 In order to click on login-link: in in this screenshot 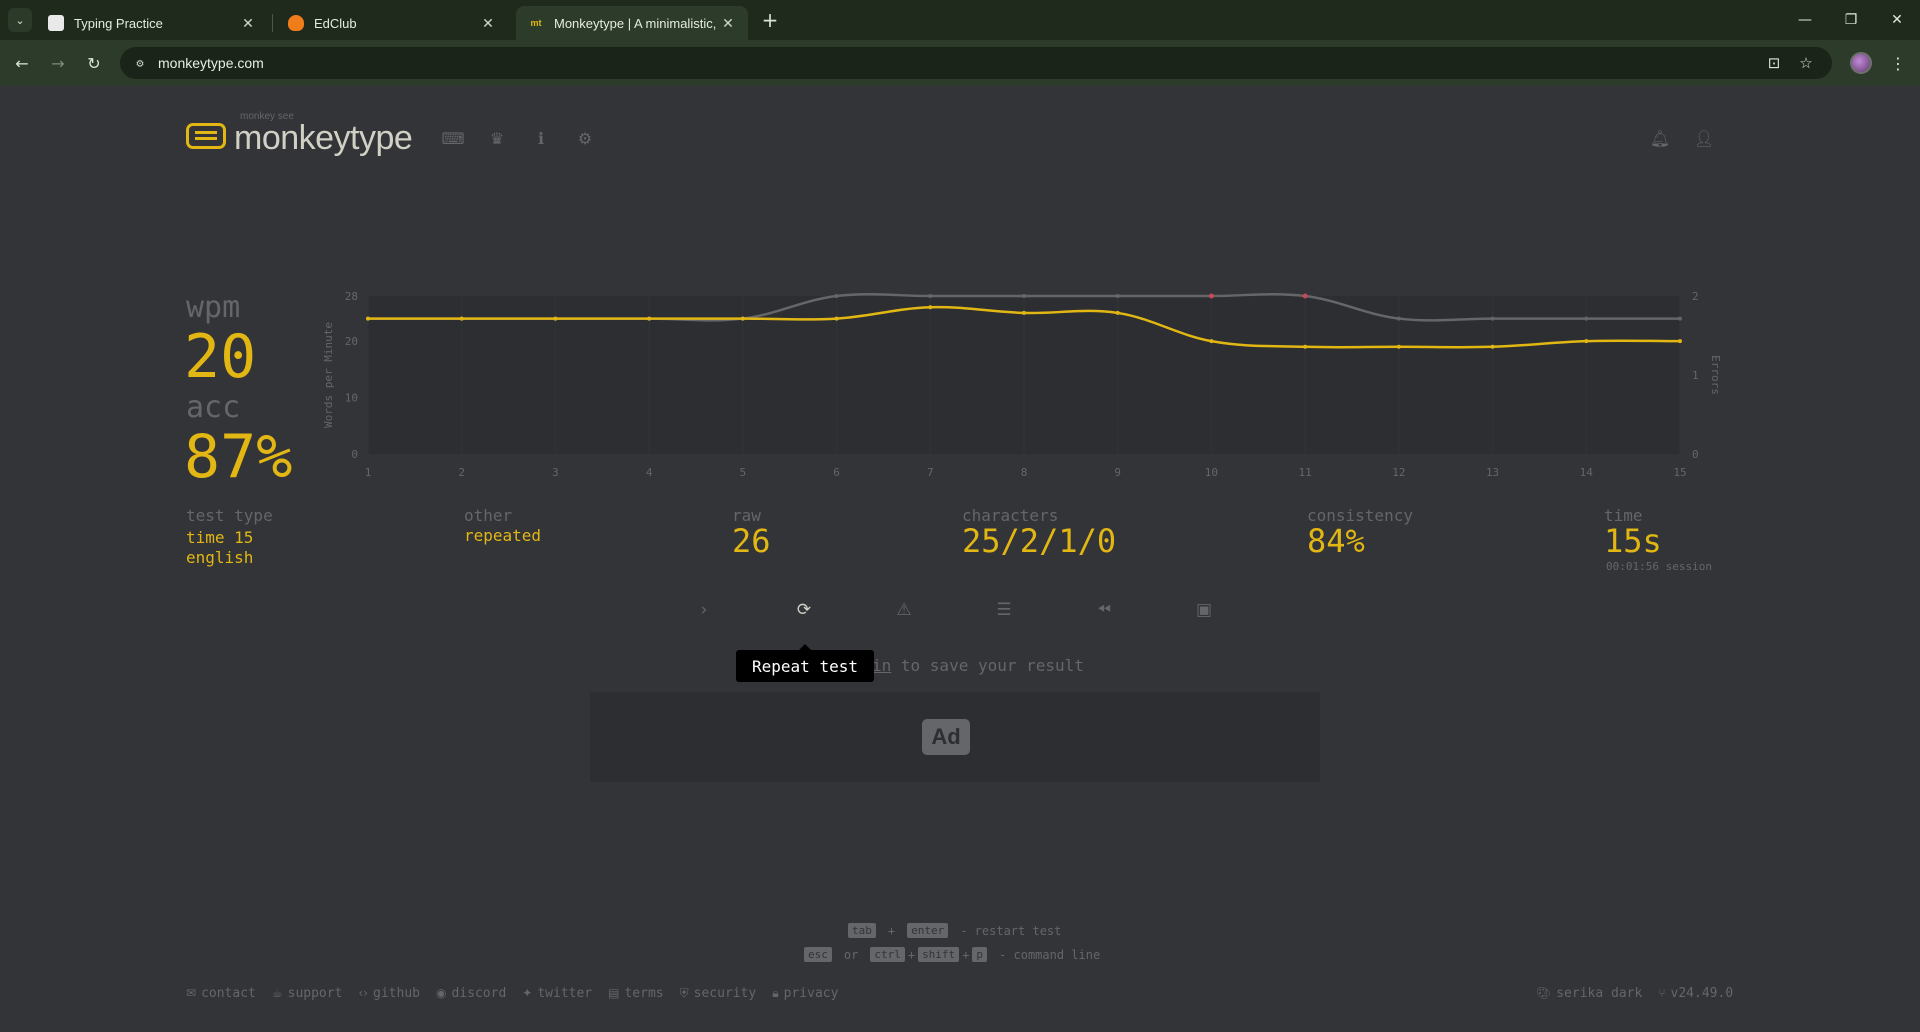, I will do `click(881, 665)`.